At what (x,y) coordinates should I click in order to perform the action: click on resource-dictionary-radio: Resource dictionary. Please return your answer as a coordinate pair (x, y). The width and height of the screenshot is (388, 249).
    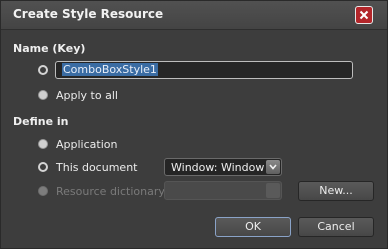
    Looking at the image, I should click on (101, 191).